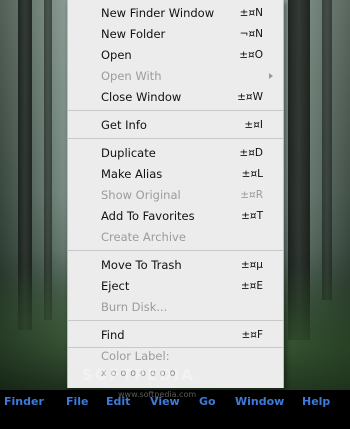 The image size is (350, 429). What do you see at coordinates (251, 265) in the screenshot?
I see `menu-item-shortcut: ±¤µ` at bounding box center [251, 265].